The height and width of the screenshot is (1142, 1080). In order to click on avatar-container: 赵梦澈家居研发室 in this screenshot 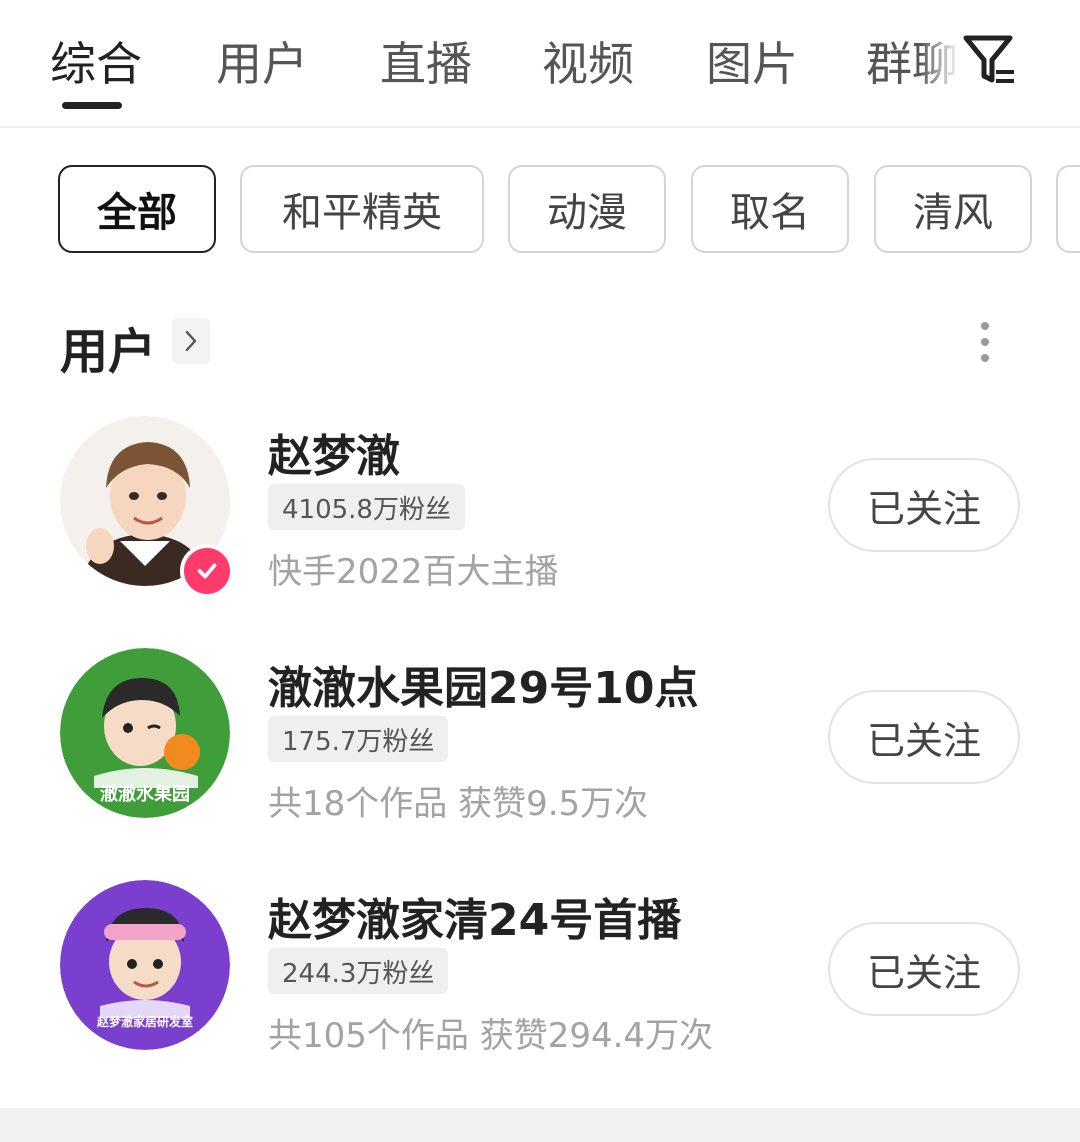, I will do `click(130, 970)`.